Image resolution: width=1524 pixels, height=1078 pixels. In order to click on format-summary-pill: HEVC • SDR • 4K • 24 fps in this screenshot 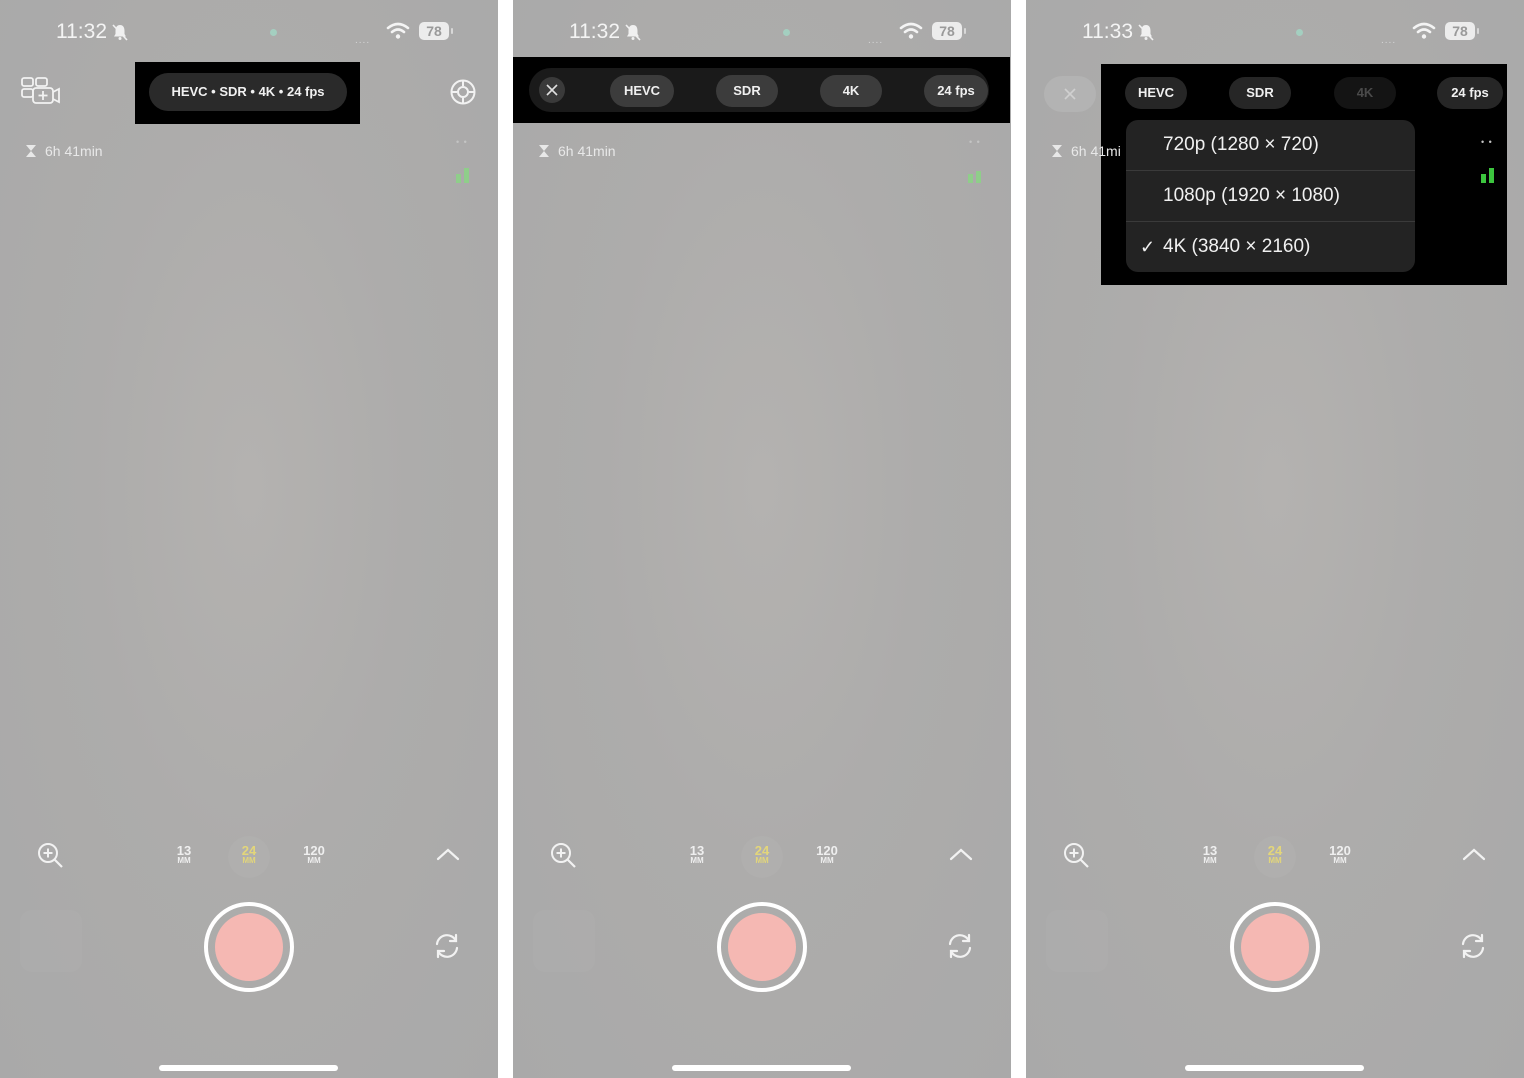, I will do `click(248, 92)`.